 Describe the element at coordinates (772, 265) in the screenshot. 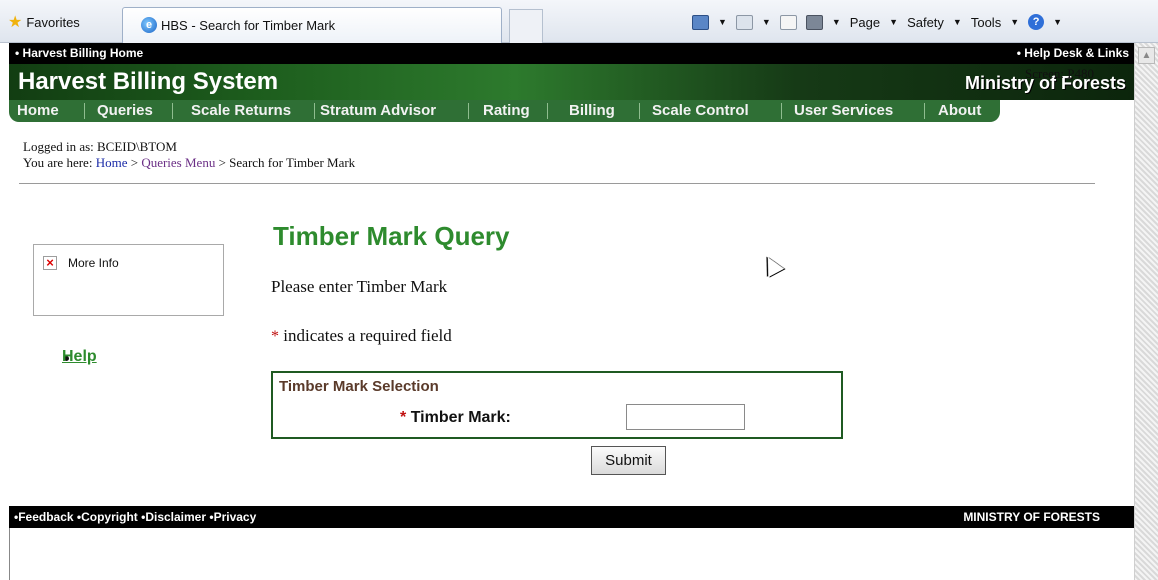

I see `mouse-pointer-icon` at that location.